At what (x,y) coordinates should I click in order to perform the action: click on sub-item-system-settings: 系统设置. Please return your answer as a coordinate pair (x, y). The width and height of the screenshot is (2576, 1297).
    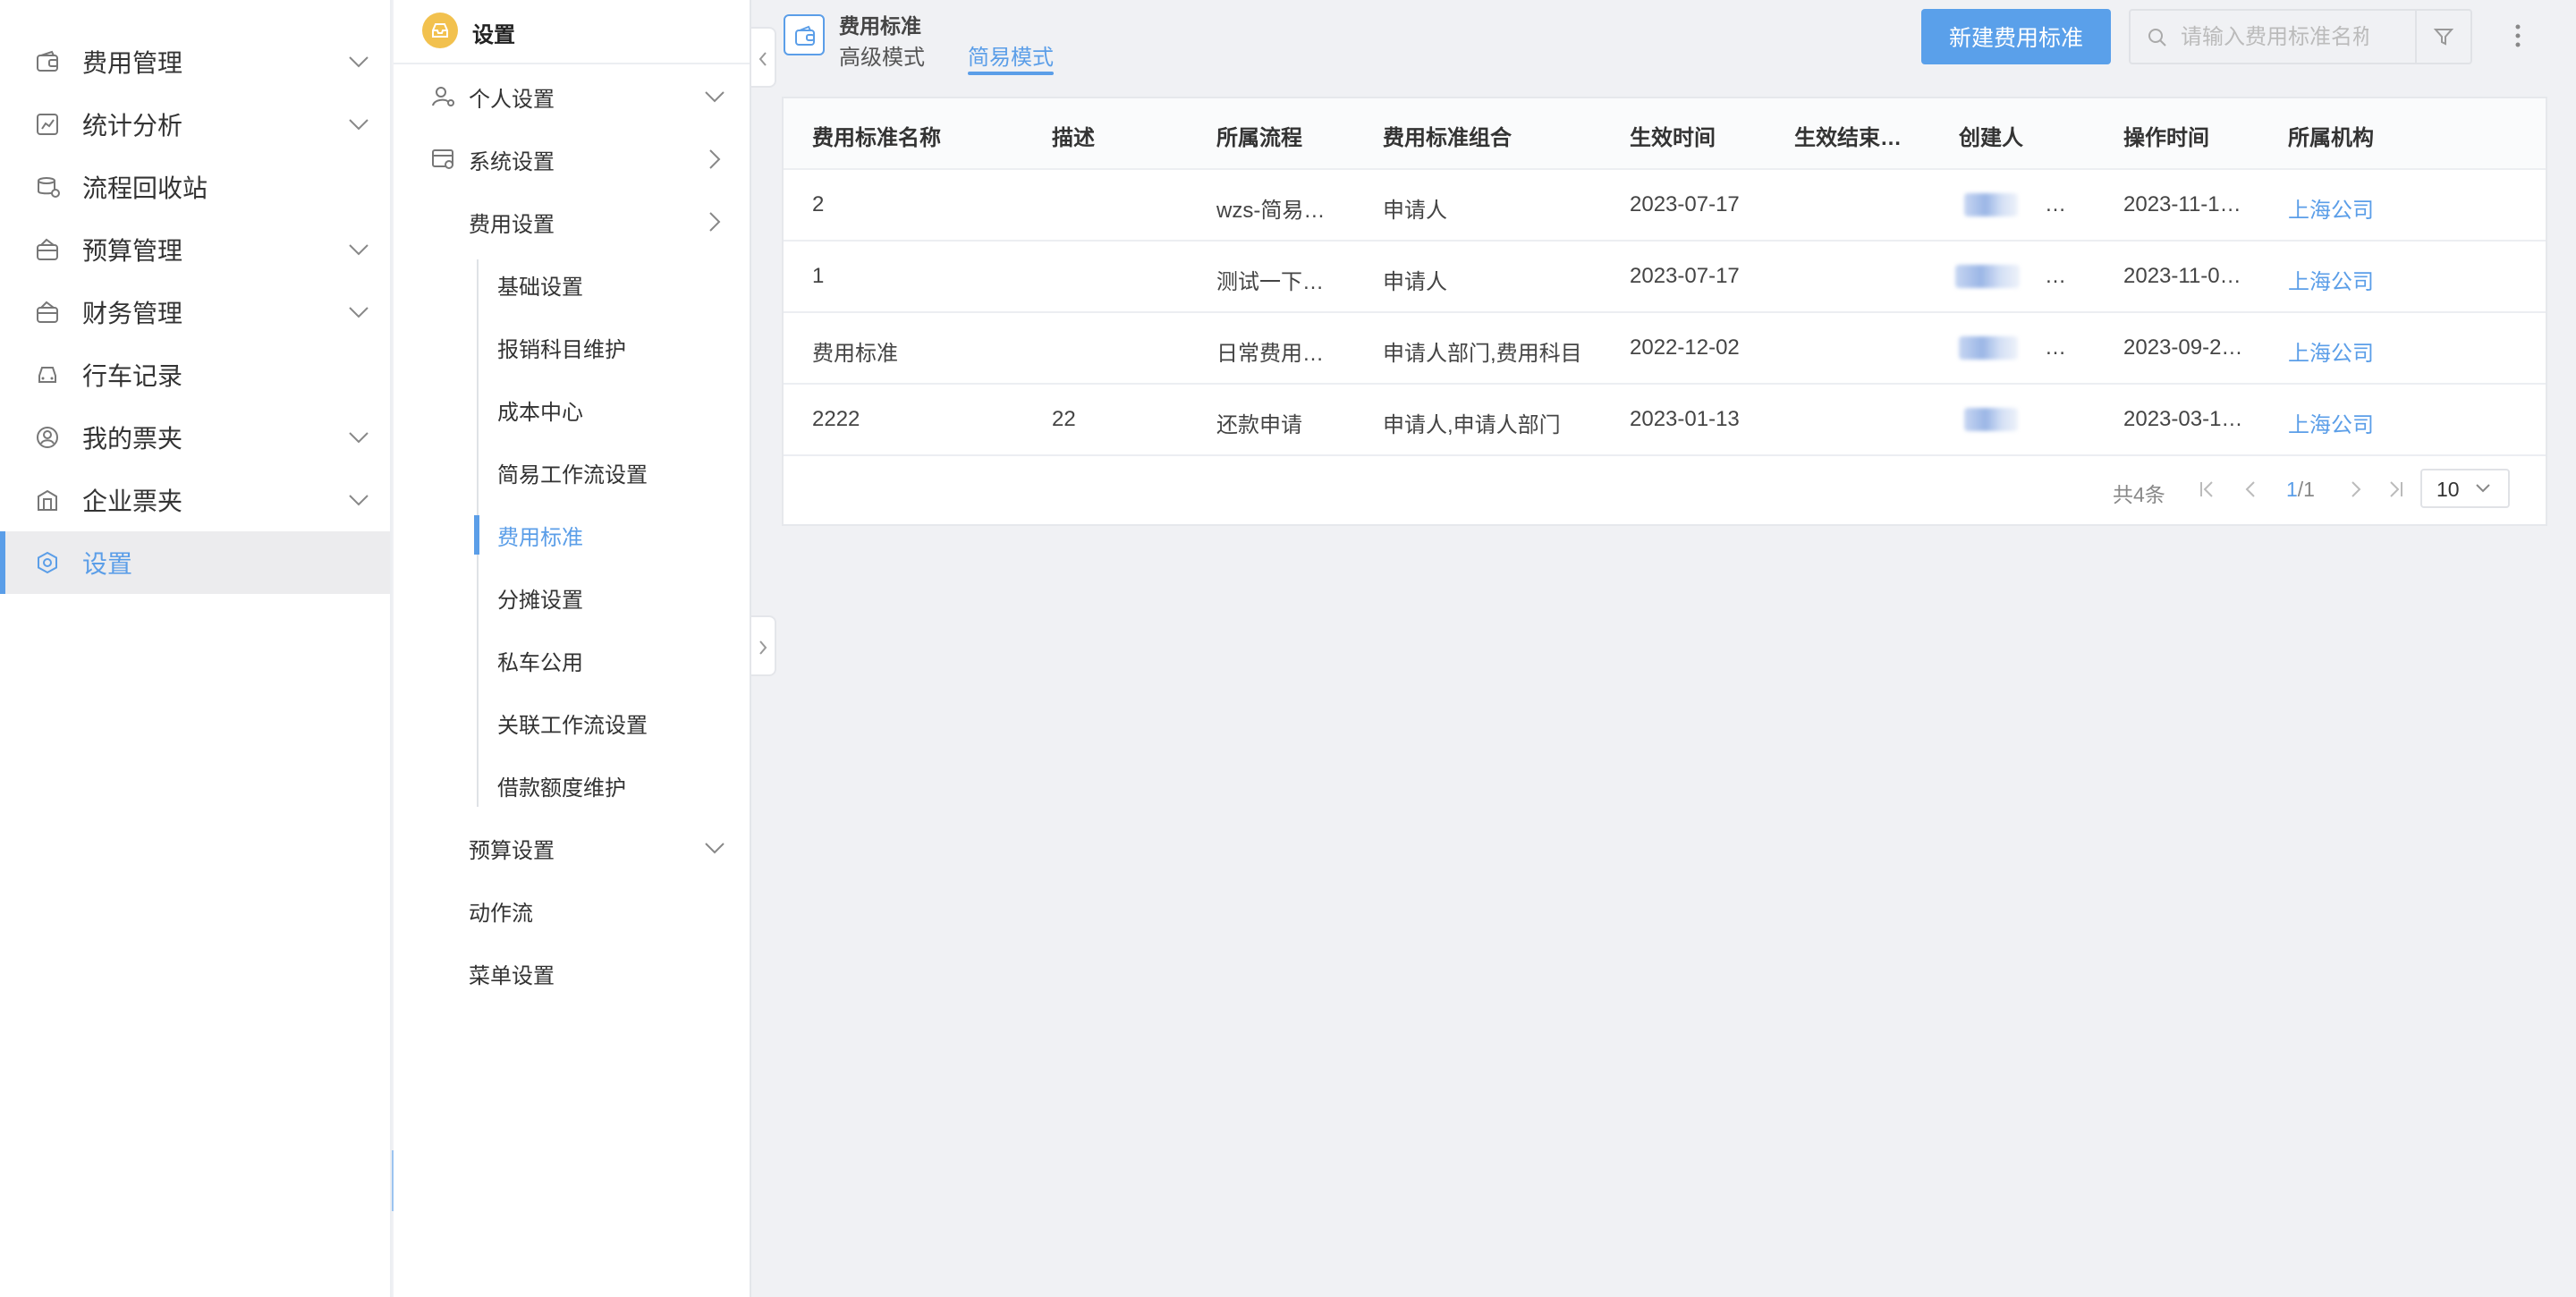
    Looking at the image, I should click on (572, 159).